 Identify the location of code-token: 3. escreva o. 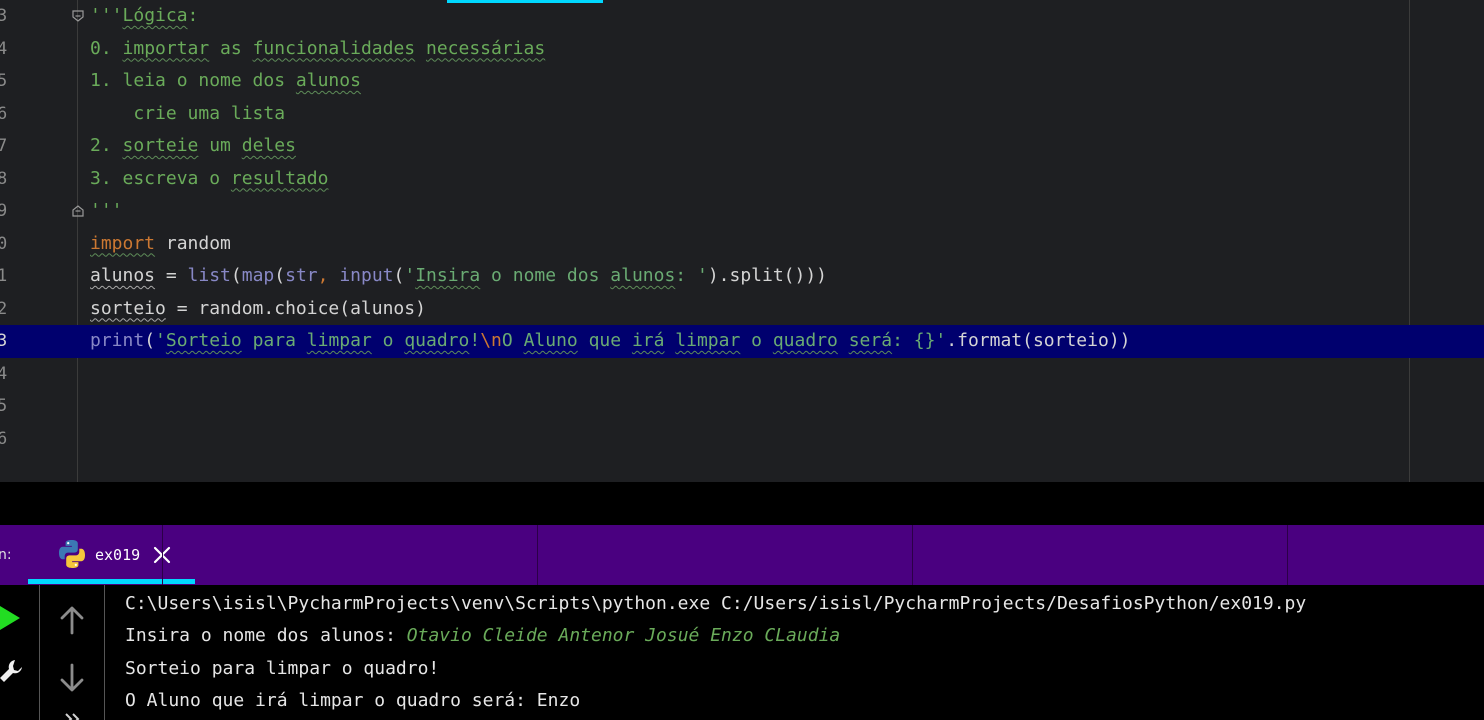
(160, 178).